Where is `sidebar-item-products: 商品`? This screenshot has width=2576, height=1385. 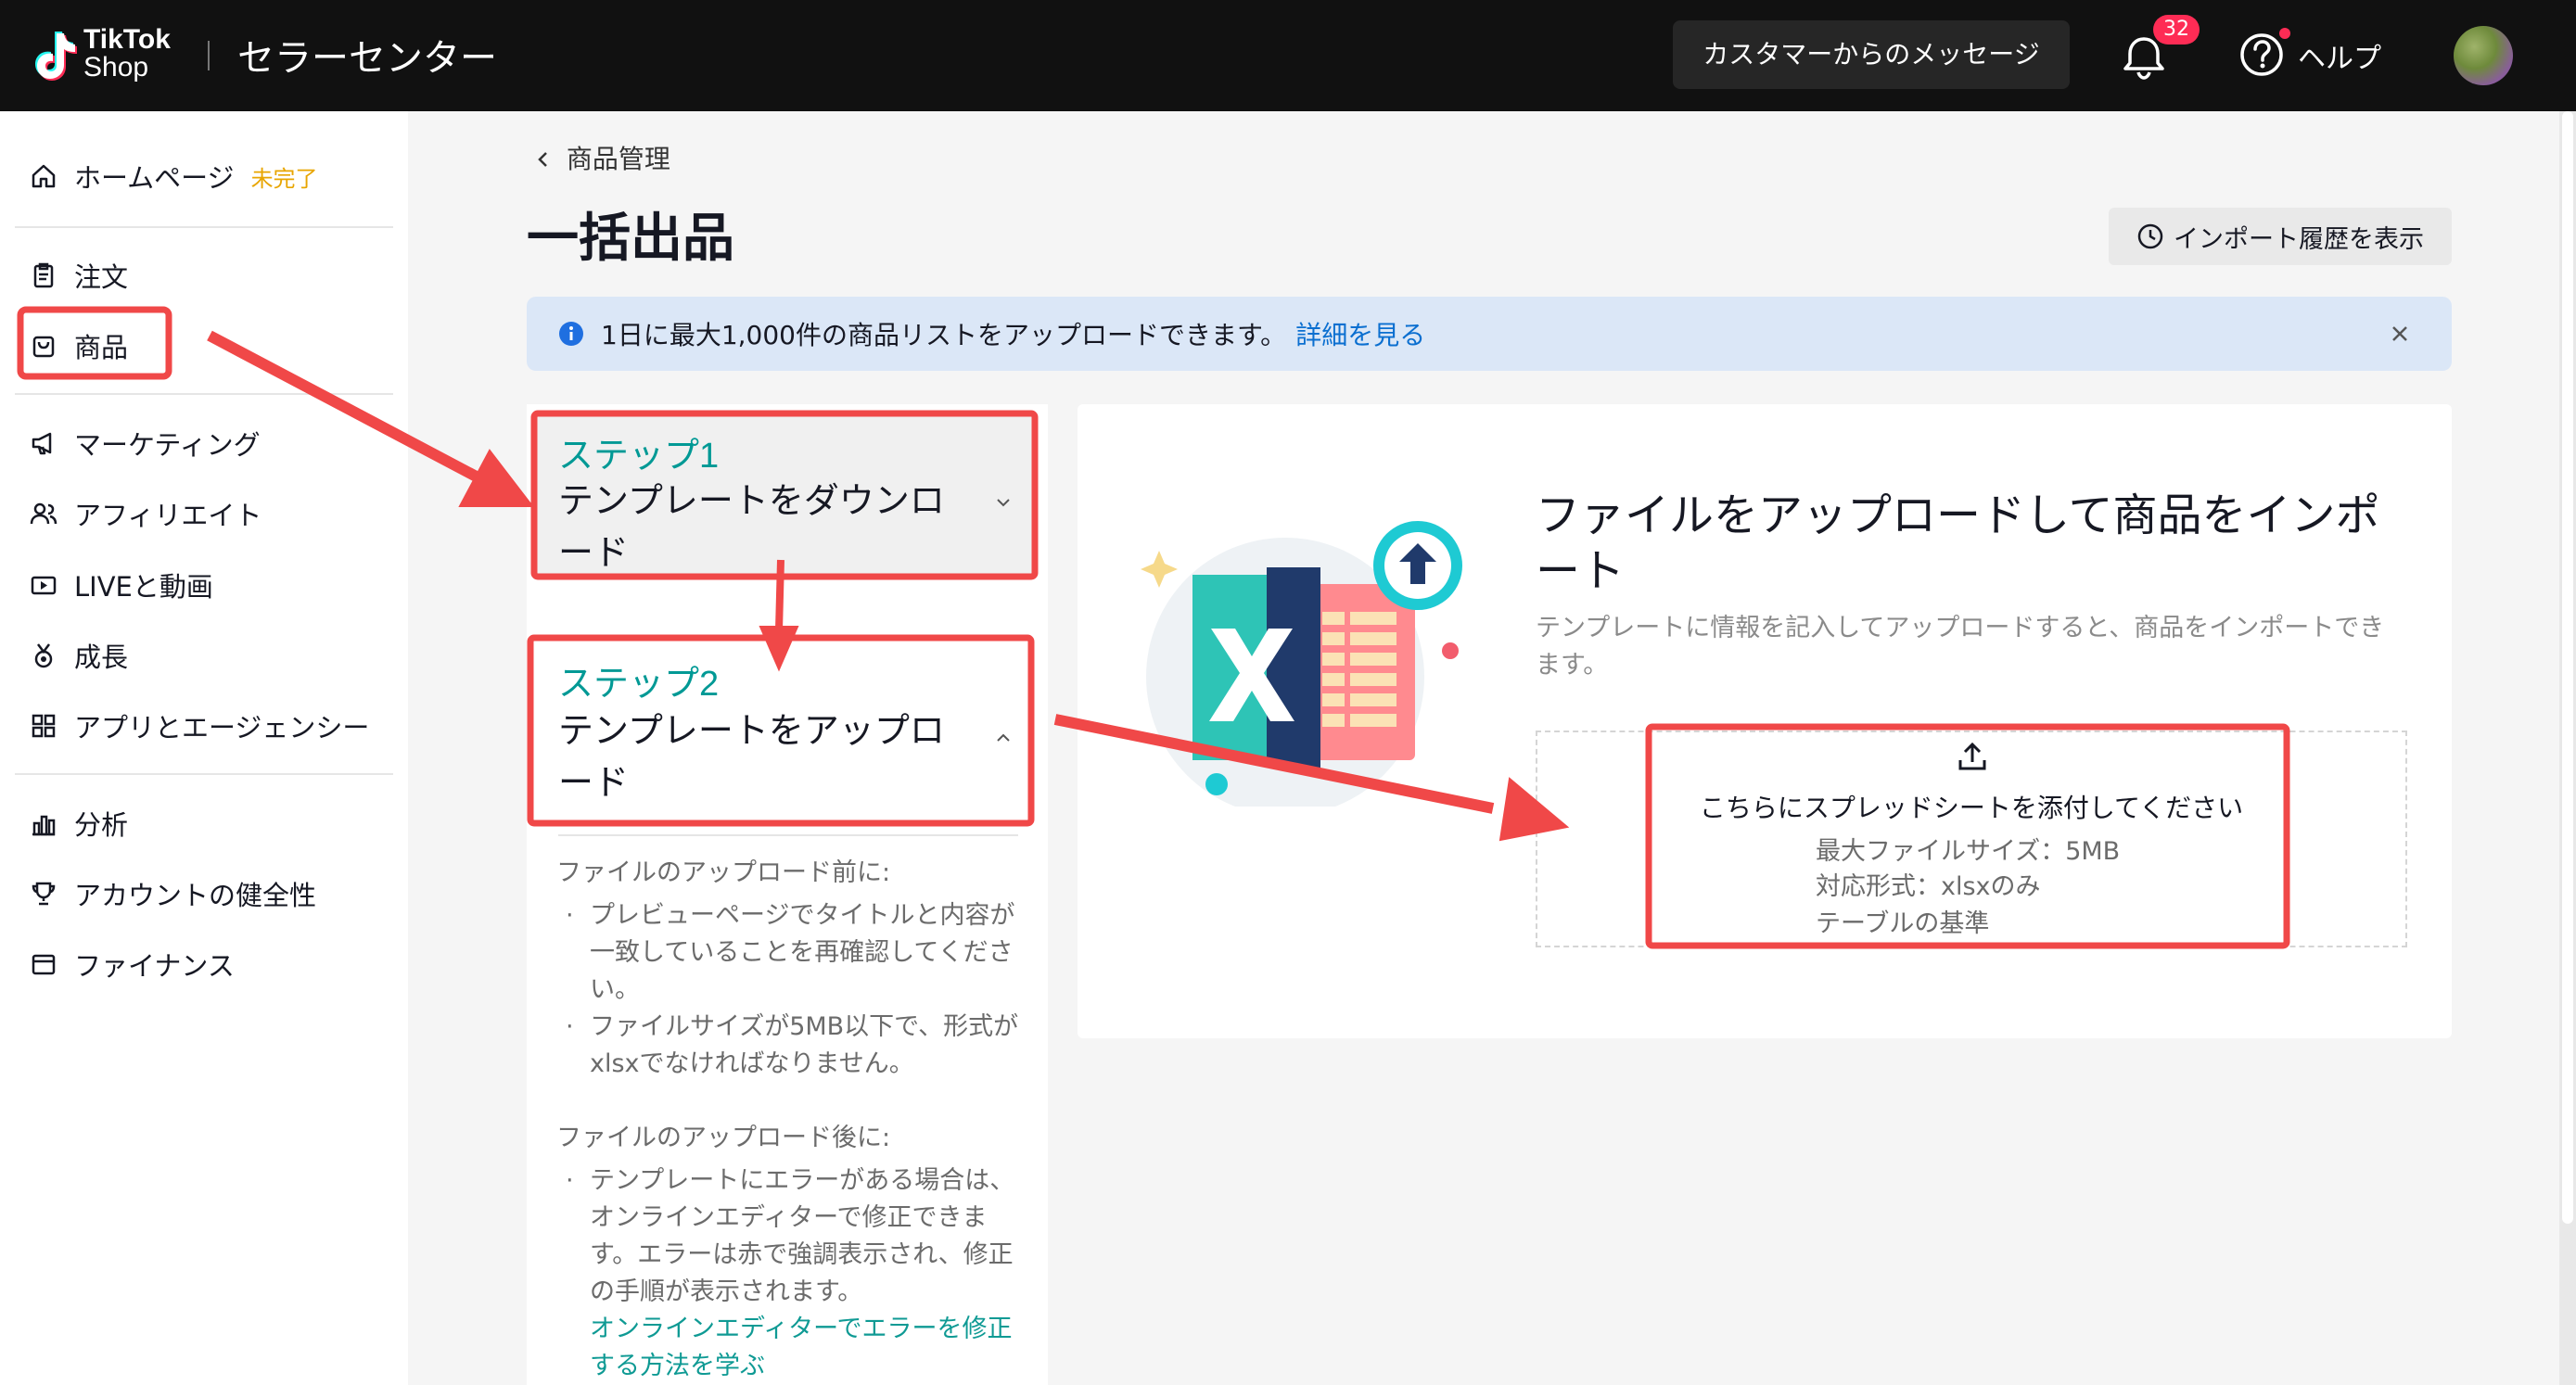
sidebar-item-products: 商品 is located at coordinates (79, 346).